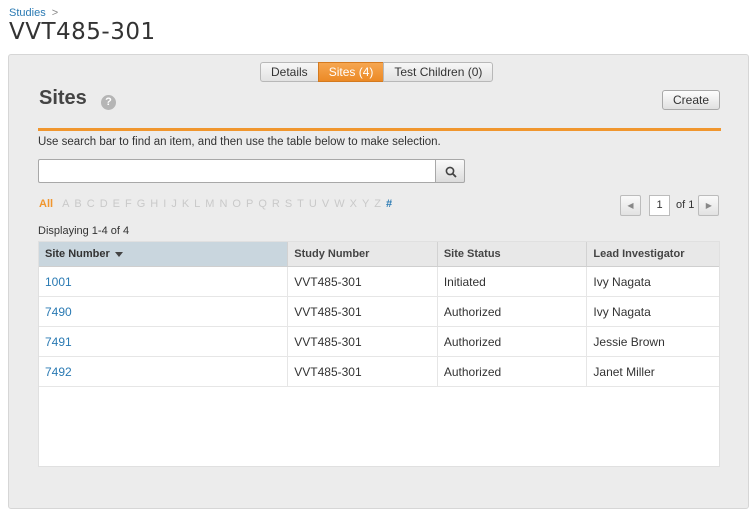  I want to click on site-number-link: 1001, so click(164, 281).